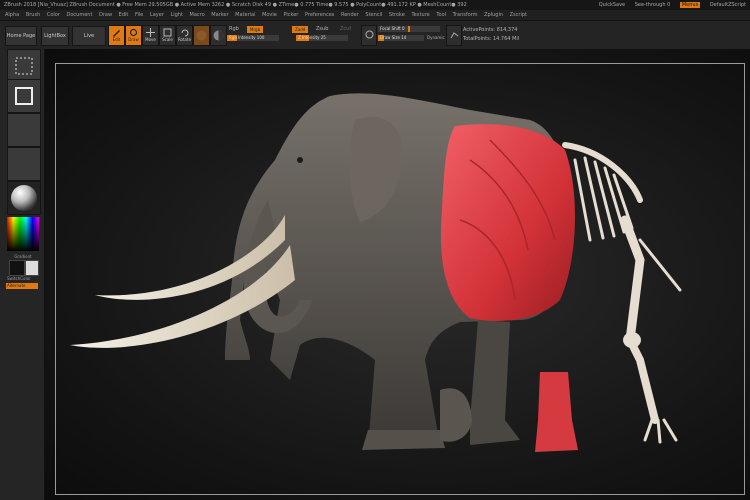  Describe the element at coordinates (456, 415) in the screenshot. I see `raised-foot` at that location.